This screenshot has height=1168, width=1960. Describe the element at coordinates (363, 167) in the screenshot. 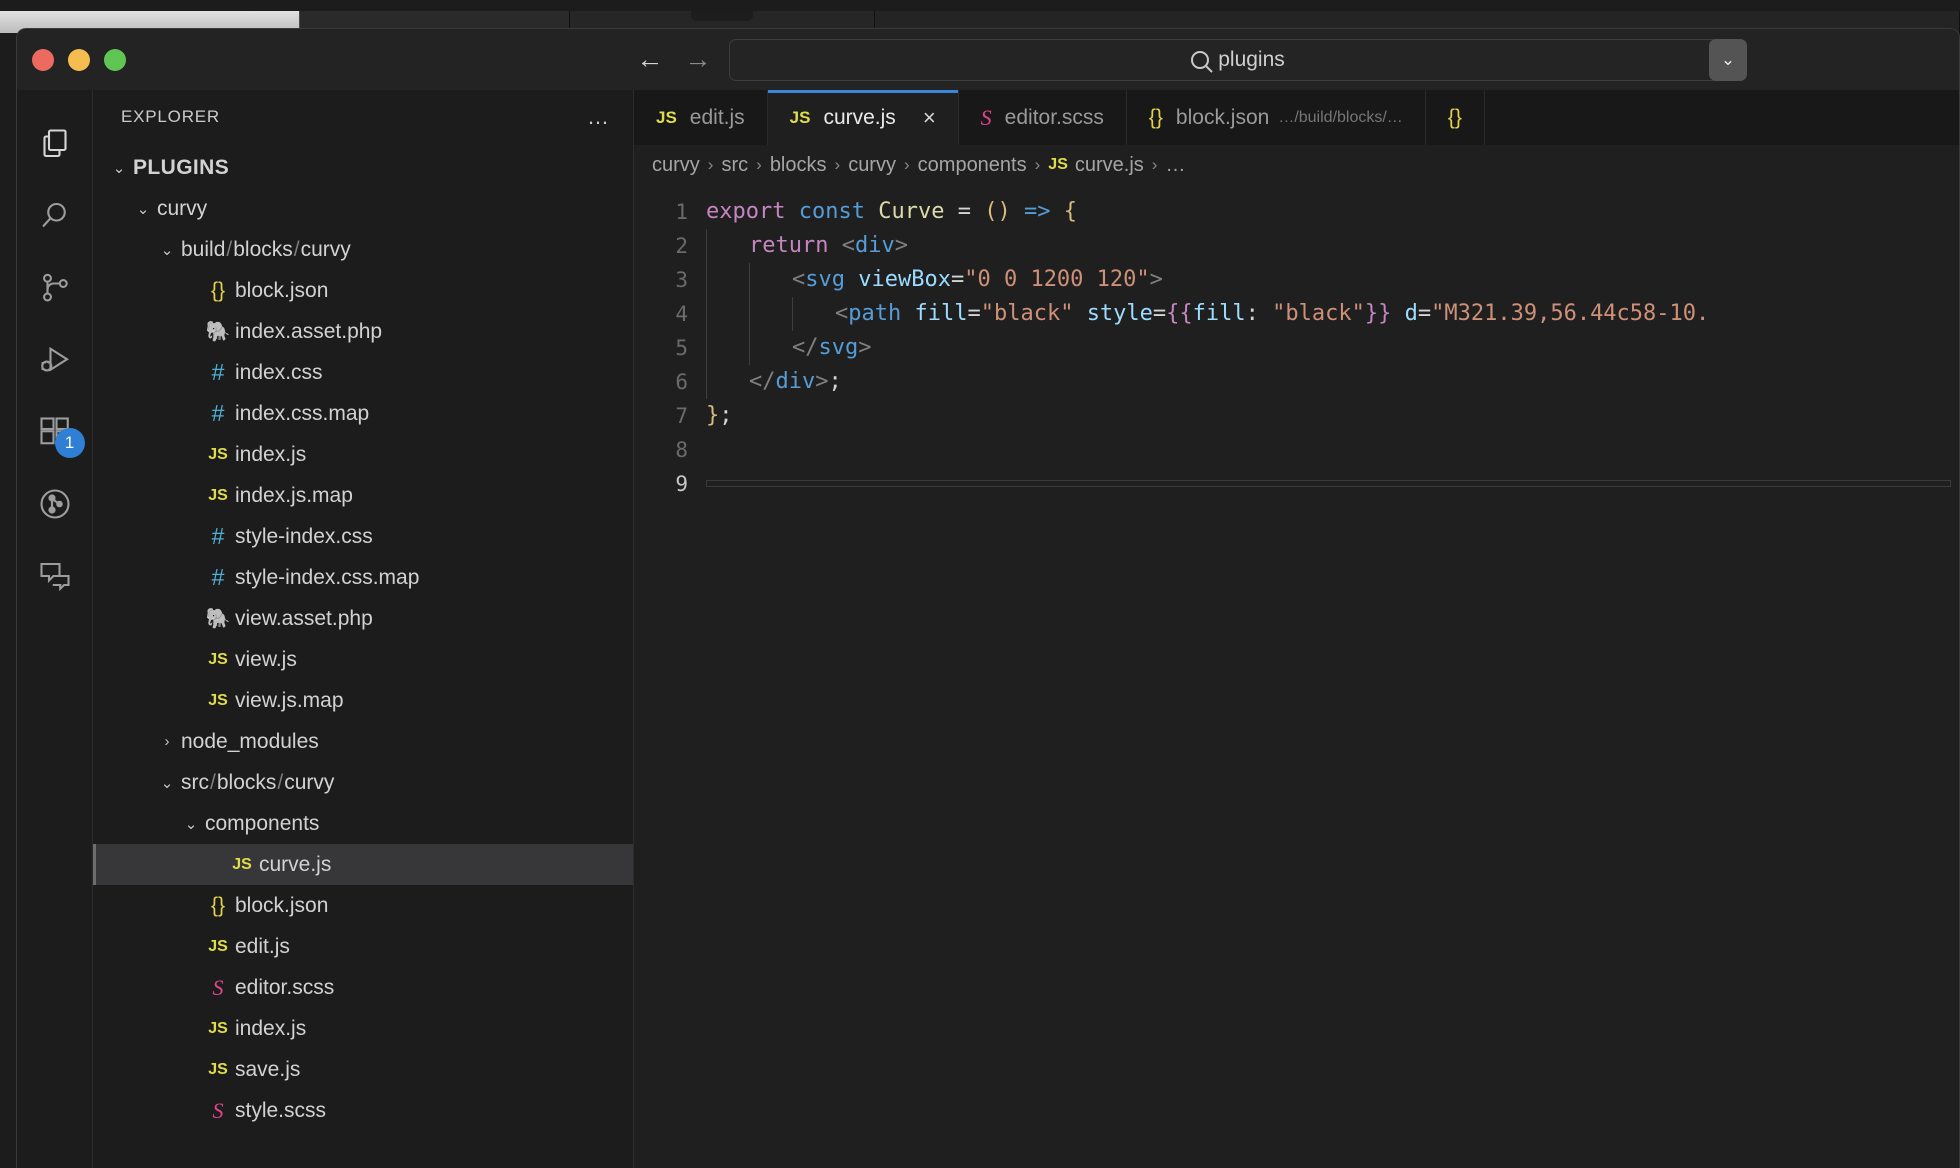

I see `tree-item-plugins: ⌄ PLUGINS` at that location.